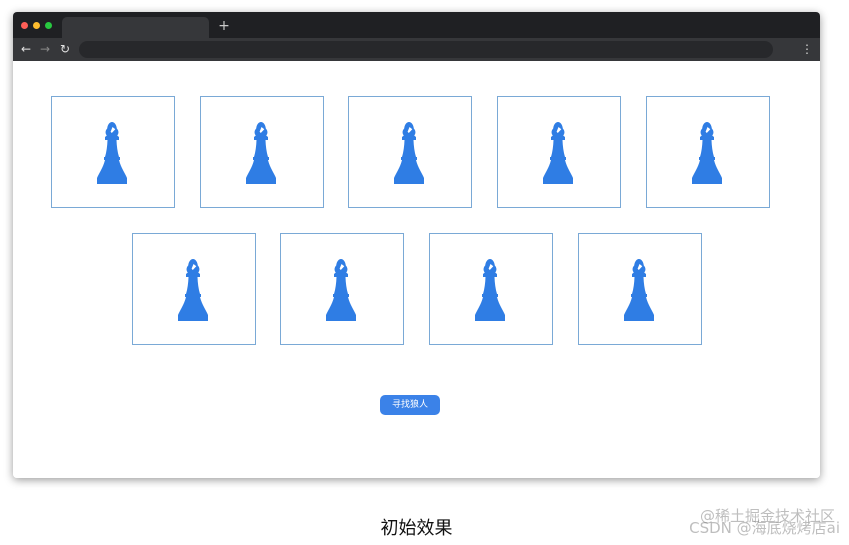  Describe the element at coordinates (36, 25) in the screenshot. I see `minimize-window-button` at that location.